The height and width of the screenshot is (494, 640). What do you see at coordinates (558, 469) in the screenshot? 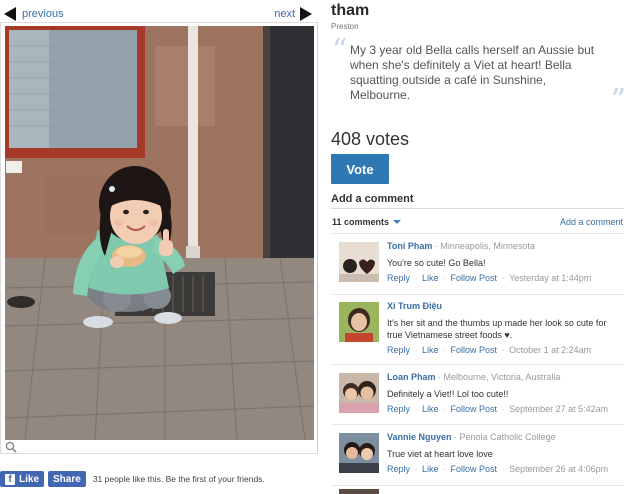
I see `comment-timestamp: September 26 at 4:06pm` at bounding box center [558, 469].